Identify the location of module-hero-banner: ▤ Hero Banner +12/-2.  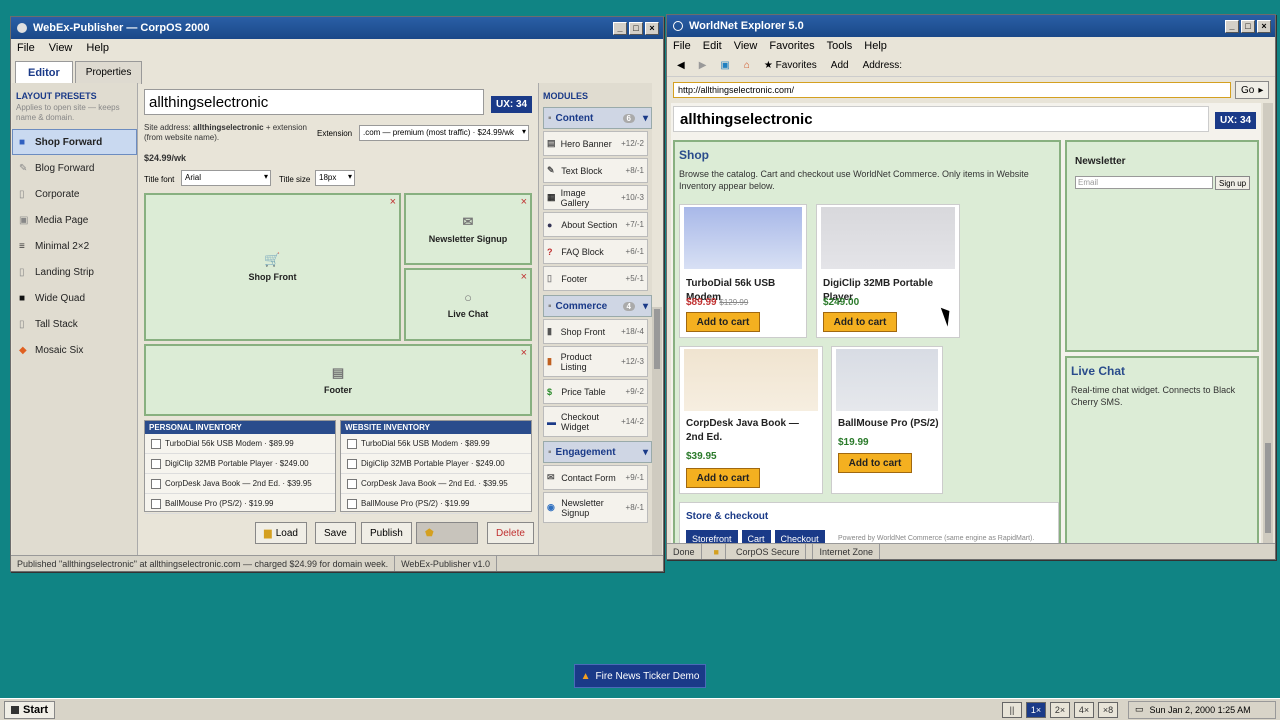
(595, 143).